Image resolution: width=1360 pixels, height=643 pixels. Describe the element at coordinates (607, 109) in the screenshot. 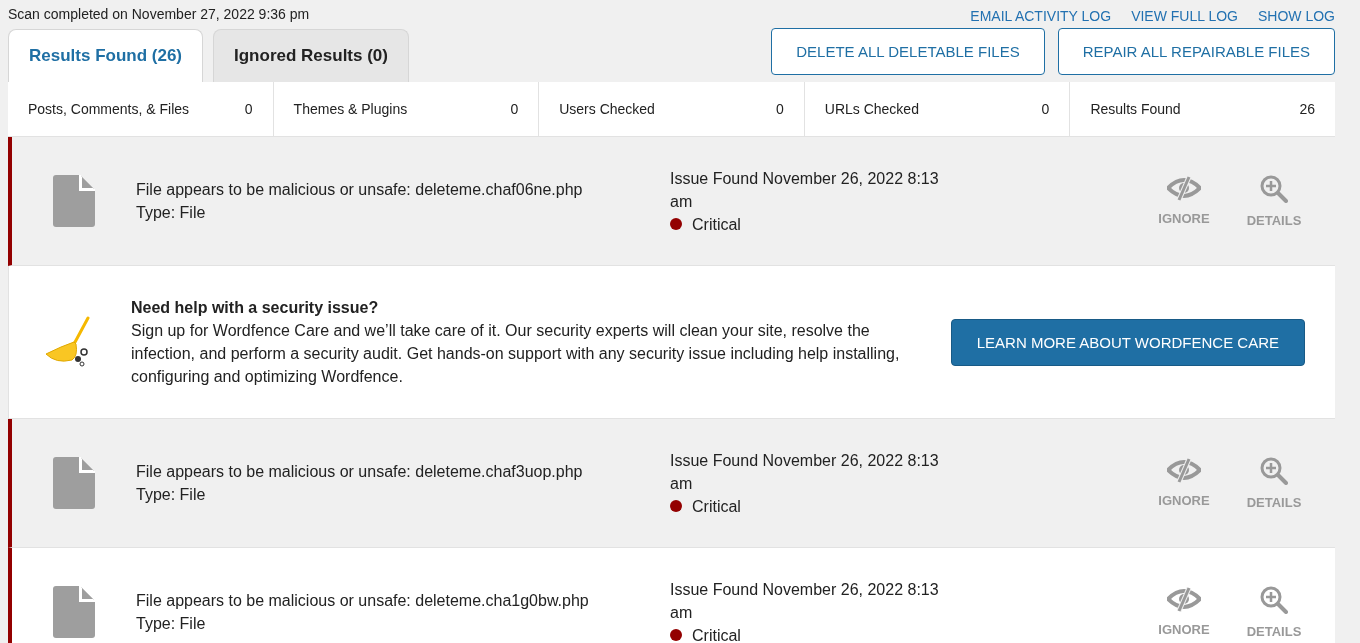

I see `stat-label: Users Checked` at that location.